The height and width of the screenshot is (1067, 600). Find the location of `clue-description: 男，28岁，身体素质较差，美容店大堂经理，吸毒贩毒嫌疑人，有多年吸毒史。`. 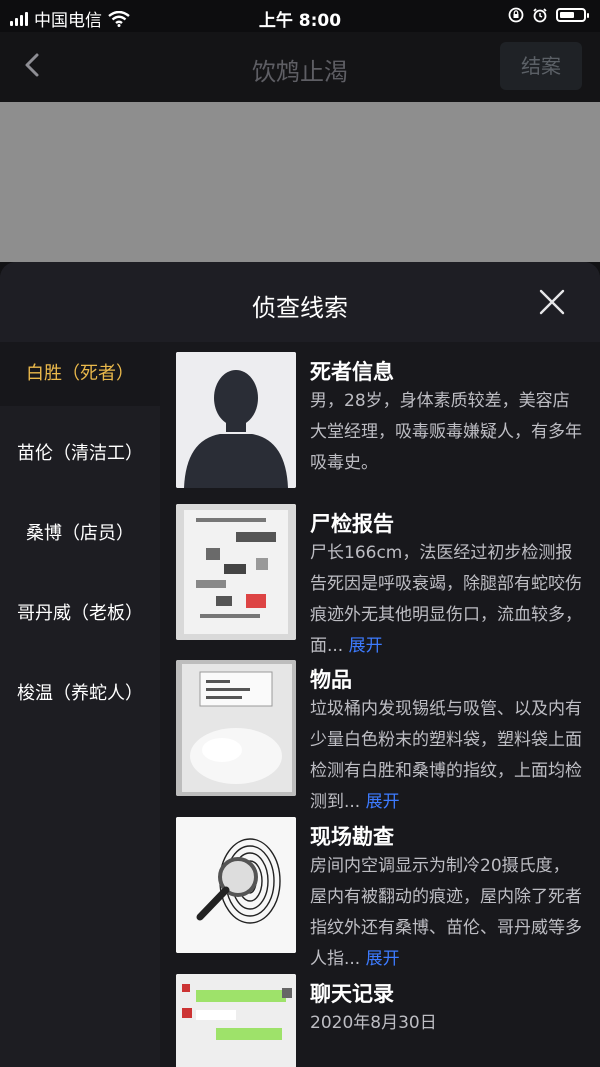

clue-description: 男，28岁，身体素质较差，美容店大堂经理，吸毒贩毒嫌疑人，有多年吸毒史。 is located at coordinates (446, 432).